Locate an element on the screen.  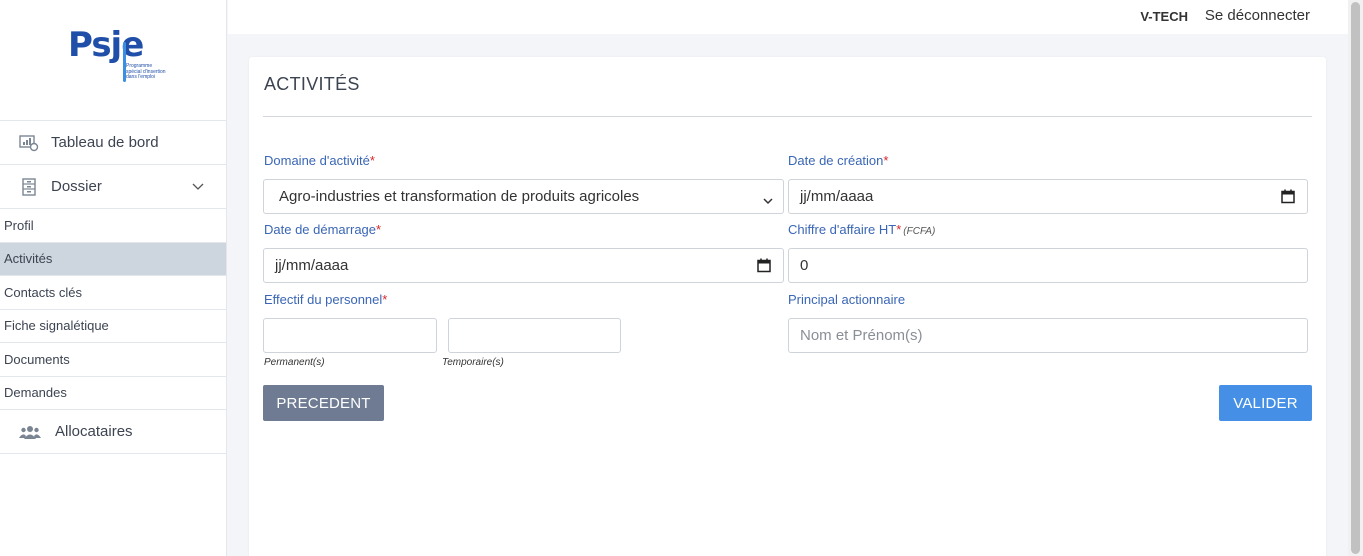
date-creation-label-text: Date de création is located at coordinates (836, 160).